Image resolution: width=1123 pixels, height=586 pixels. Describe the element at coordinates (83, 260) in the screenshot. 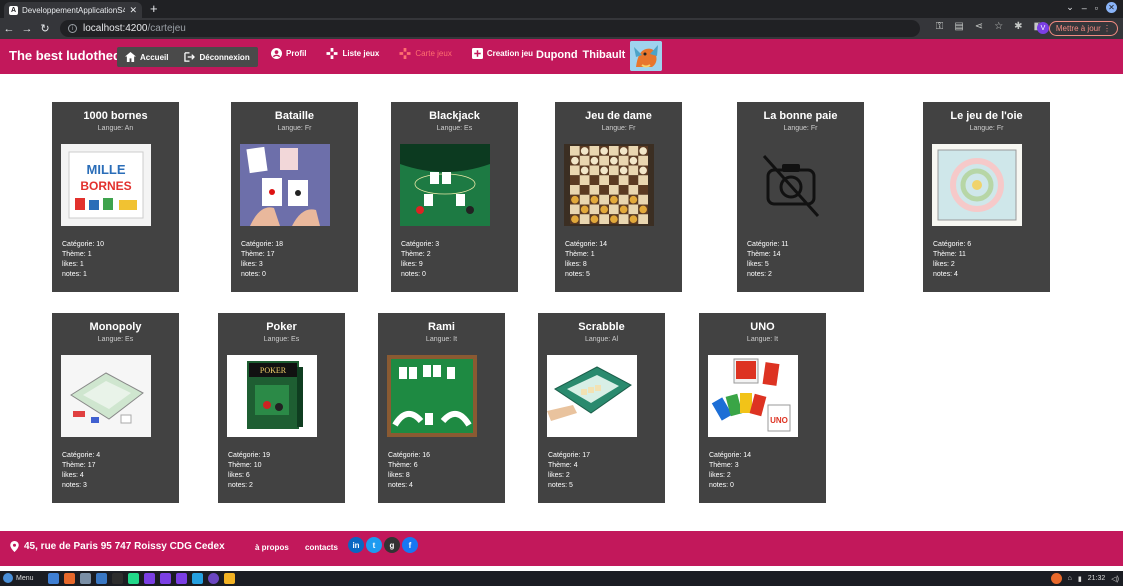

I see `game-stats: Catégorie: 10 Thème: 1 likes: 1 notes: 1` at that location.